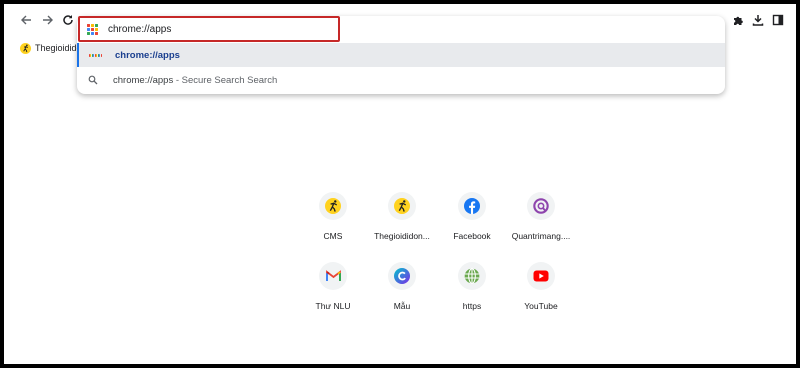 The height and width of the screenshot is (368, 800). What do you see at coordinates (147, 55) in the screenshot?
I see `suggestion-text: chrome://apps` at bounding box center [147, 55].